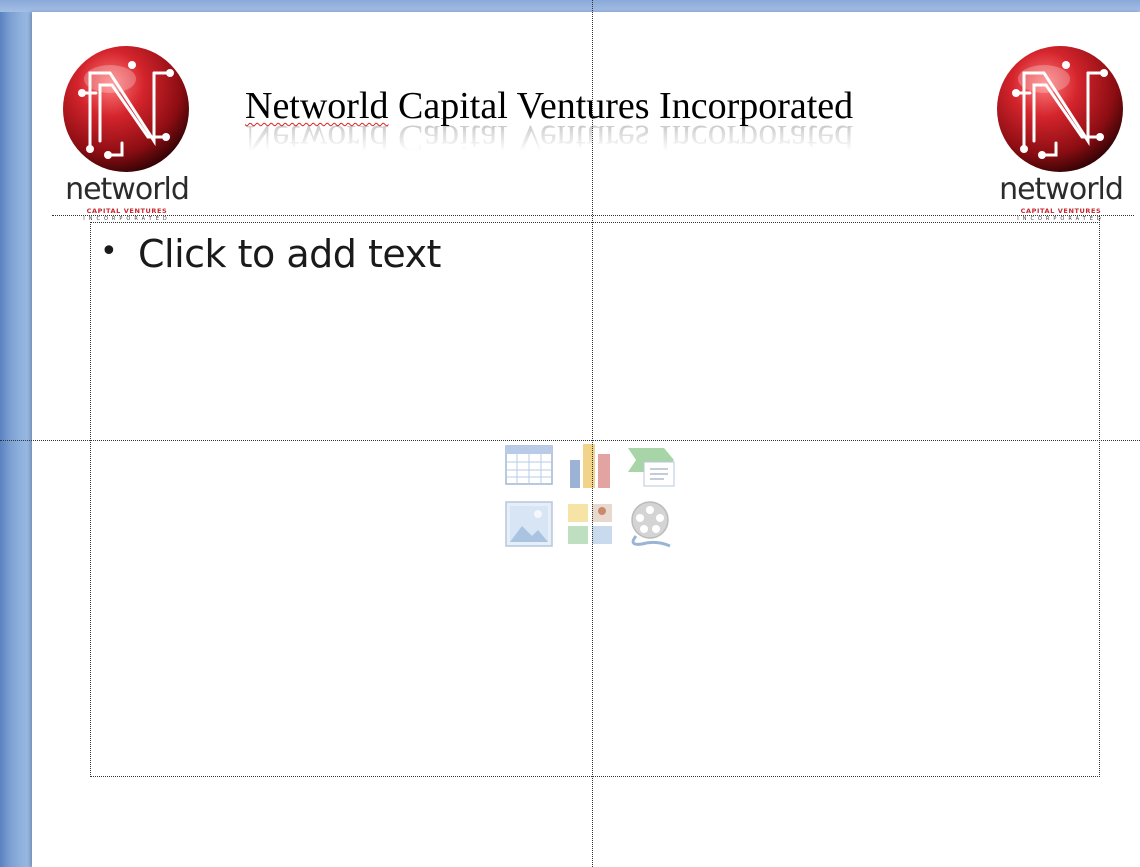 This screenshot has height=867, width=1140. What do you see at coordinates (570, 6) in the screenshot?
I see `workspace-top-band` at bounding box center [570, 6].